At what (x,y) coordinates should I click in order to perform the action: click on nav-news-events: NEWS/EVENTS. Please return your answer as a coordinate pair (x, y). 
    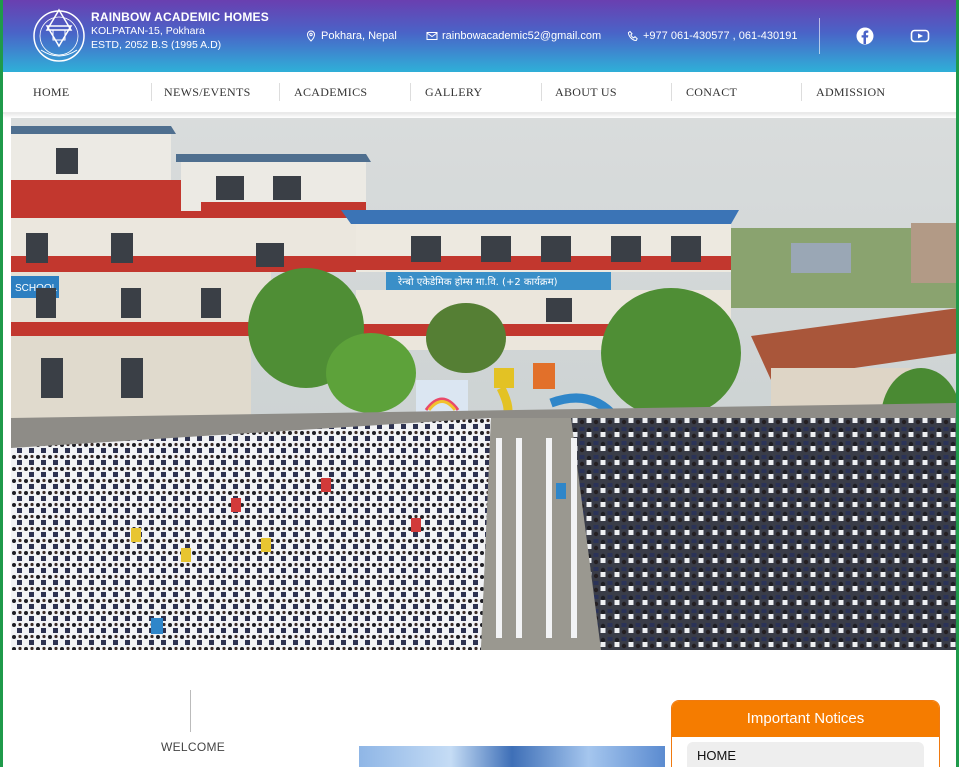
    Looking at the image, I should click on (207, 92).